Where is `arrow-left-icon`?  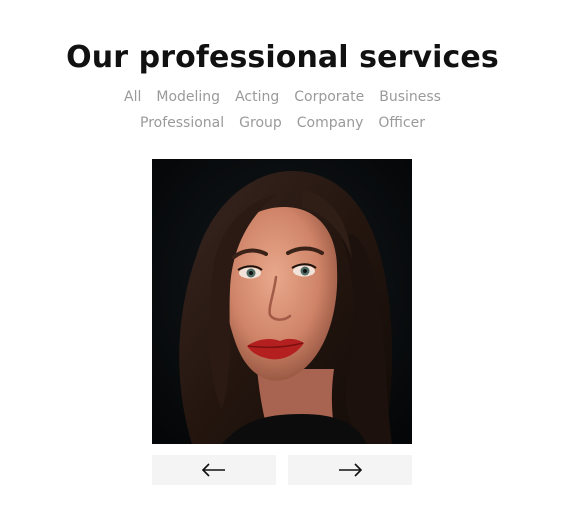
arrow-left-icon is located at coordinates (213, 470).